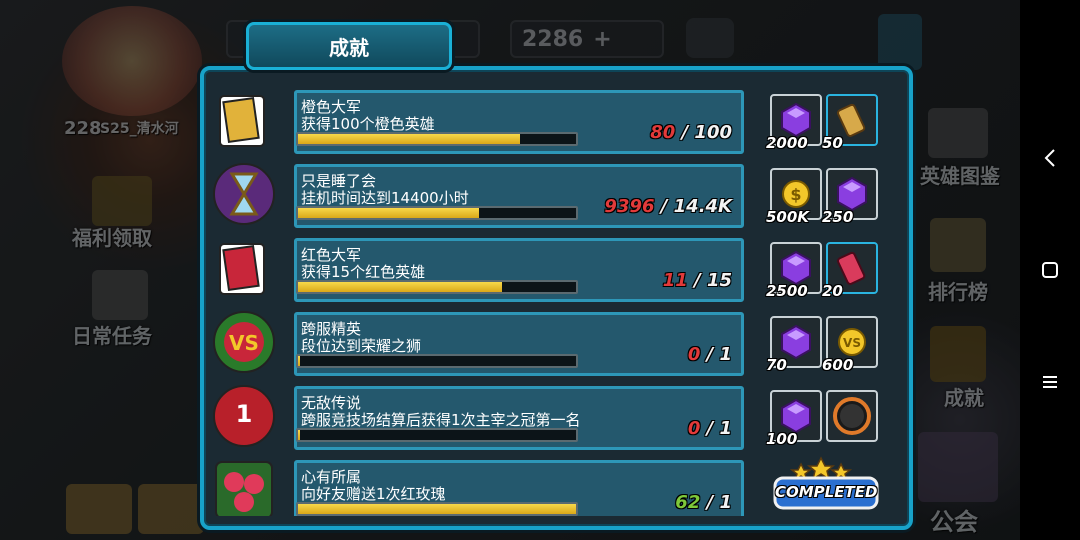 Image resolution: width=1080 pixels, height=540 pixels. I want to click on achievement-desc: 获得15个红色英雄, so click(363, 272).